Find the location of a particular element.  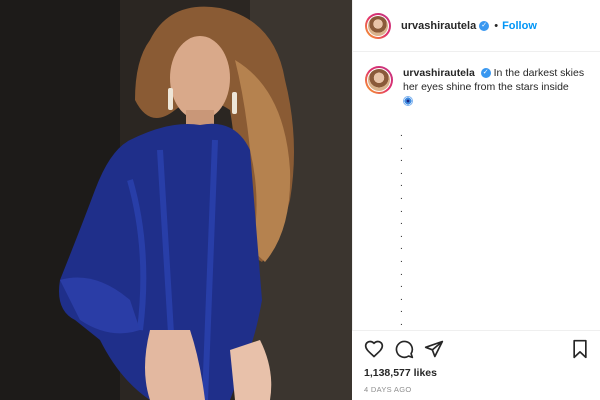

paper-plane-icon is located at coordinates (434, 349).